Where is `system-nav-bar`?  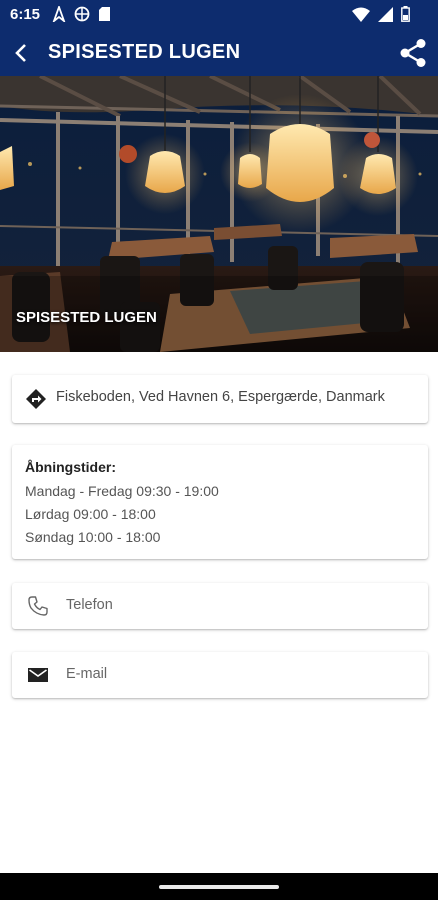
system-nav-bar is located at coordinates (219, 886).